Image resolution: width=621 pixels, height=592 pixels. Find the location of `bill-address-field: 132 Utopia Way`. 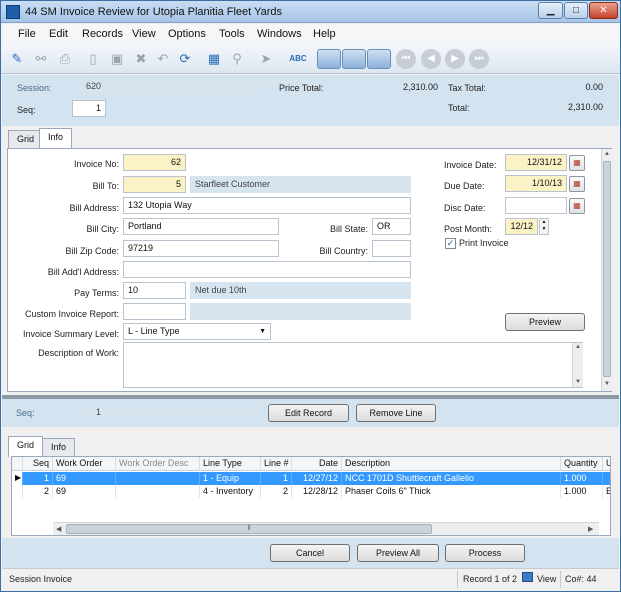

bill-address-field: 132 Utopia Way is located at coordinates (267, 205).